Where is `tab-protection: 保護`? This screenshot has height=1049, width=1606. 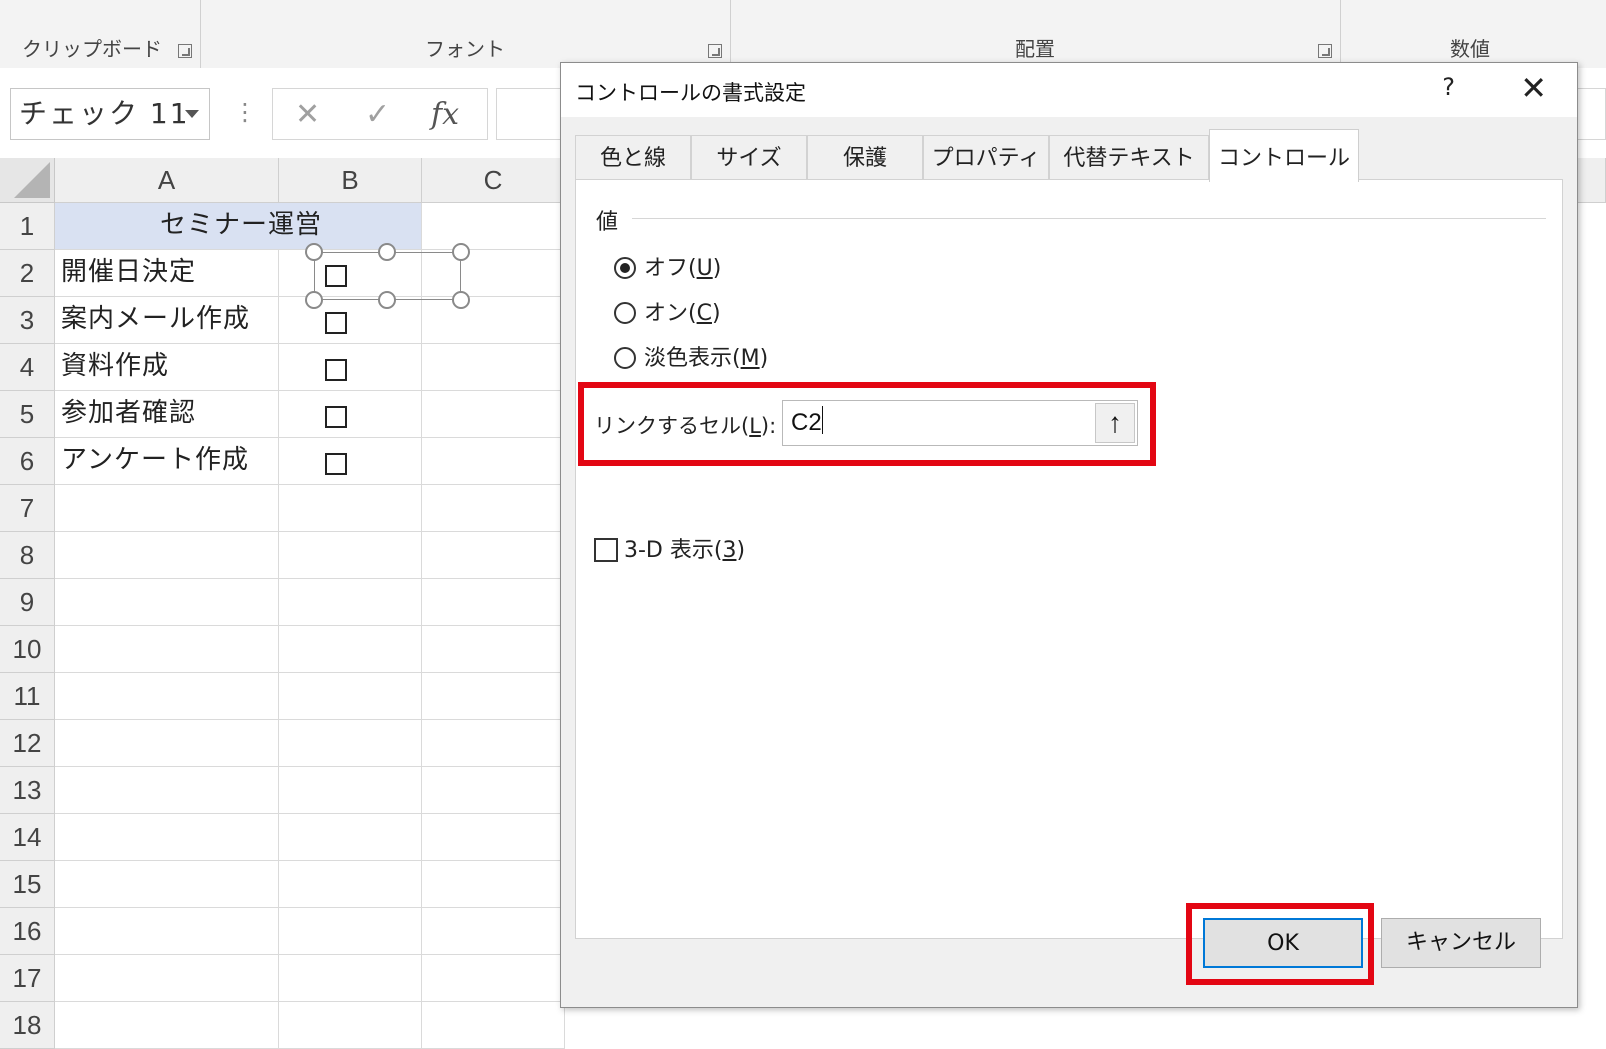 tab-protection: 保護 is located at coordinates (865, 158).